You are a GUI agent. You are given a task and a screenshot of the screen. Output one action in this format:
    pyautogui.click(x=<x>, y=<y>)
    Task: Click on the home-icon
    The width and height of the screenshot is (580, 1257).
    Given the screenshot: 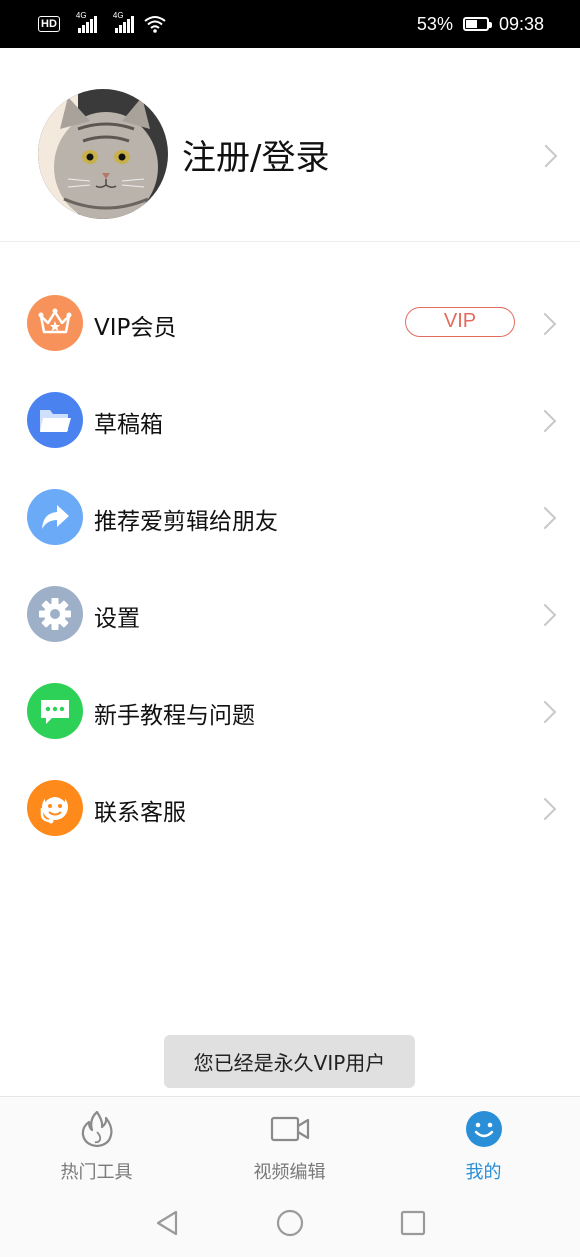 What is the action you would take?
    pyautogui.click(x=290, y=1223)
    